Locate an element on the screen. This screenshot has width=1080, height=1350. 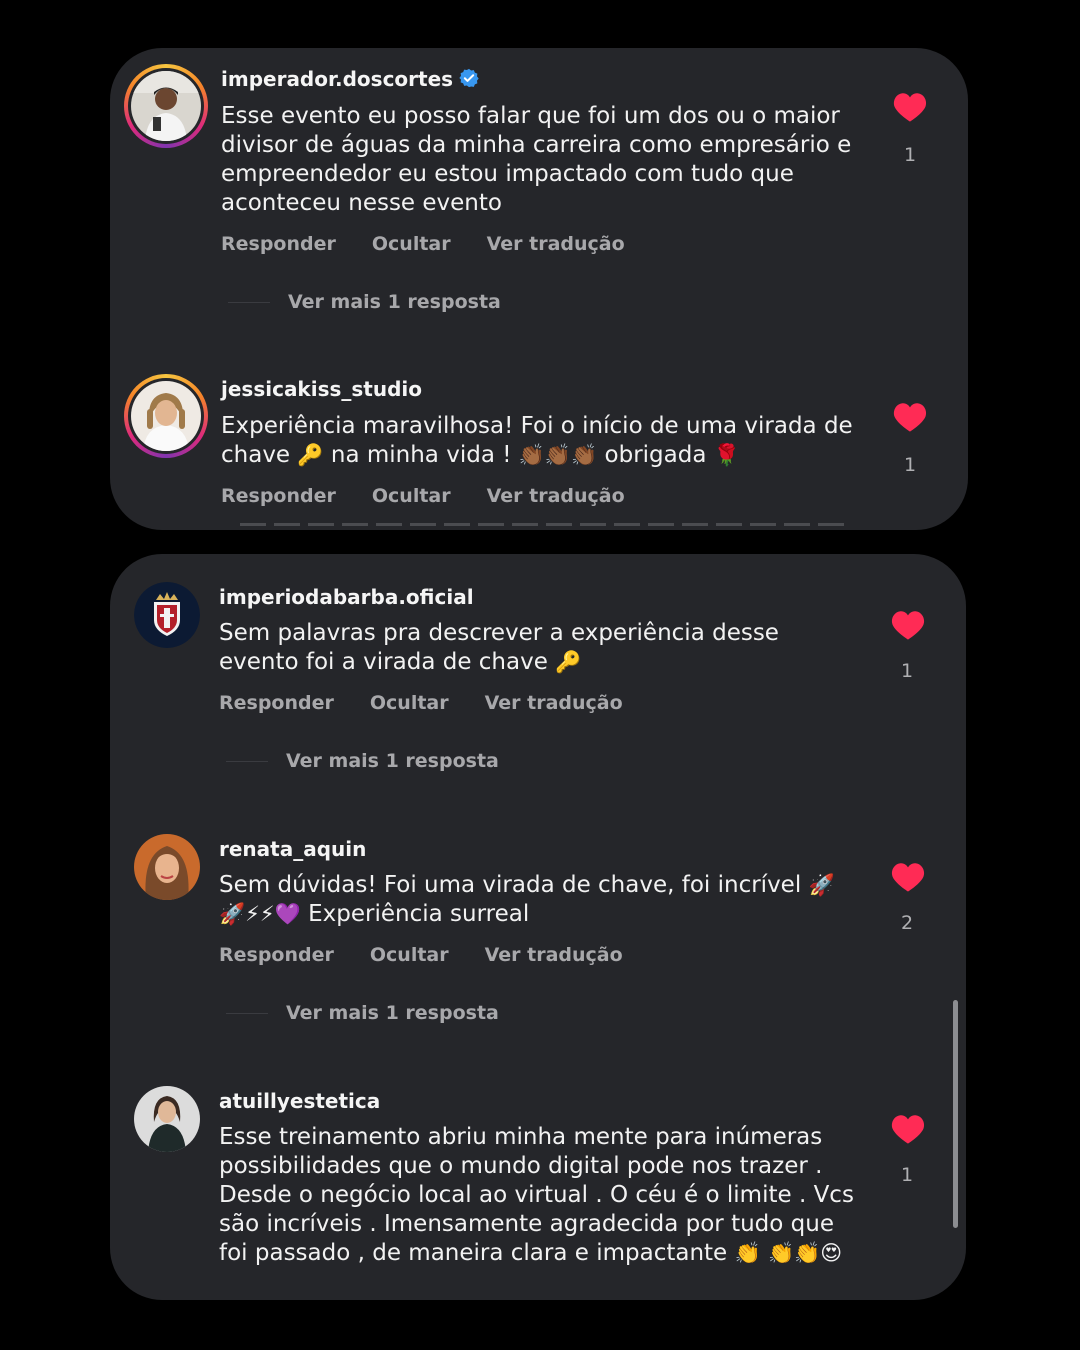
emoji-group: 👏👏😍 is located at coordinates (805, 1253).